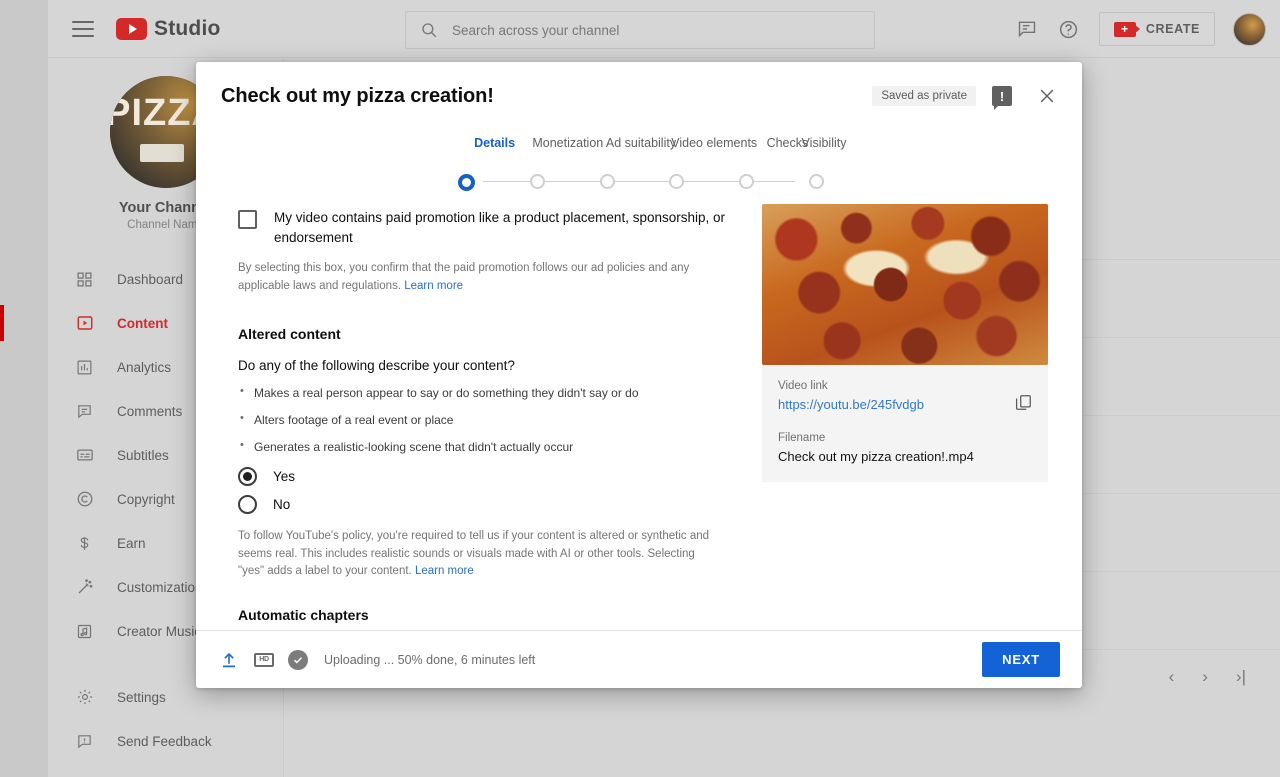 Image resolution: width=1280 pixels, height=777 pixels. I want to click on filename-value: Check out my pizza creation!.mp4, so click(876, 456).